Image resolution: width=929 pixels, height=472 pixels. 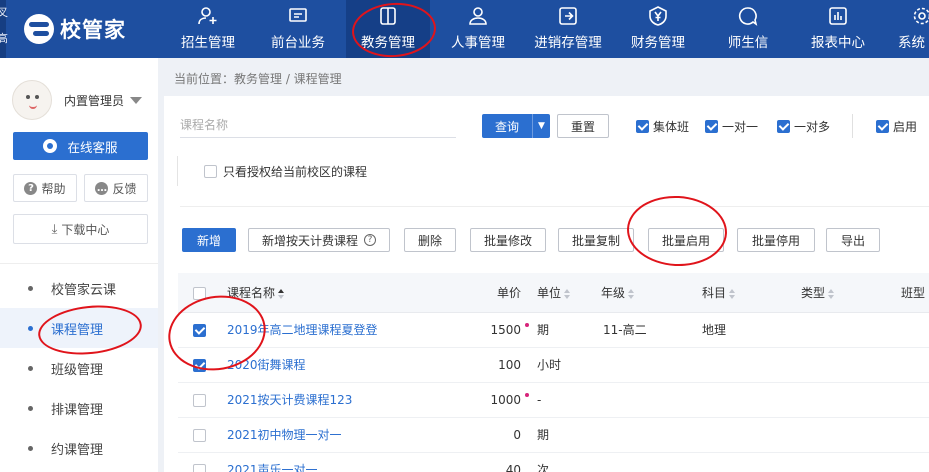 I want to click on nav-item-system: 系统, so click(x=906, y=29).